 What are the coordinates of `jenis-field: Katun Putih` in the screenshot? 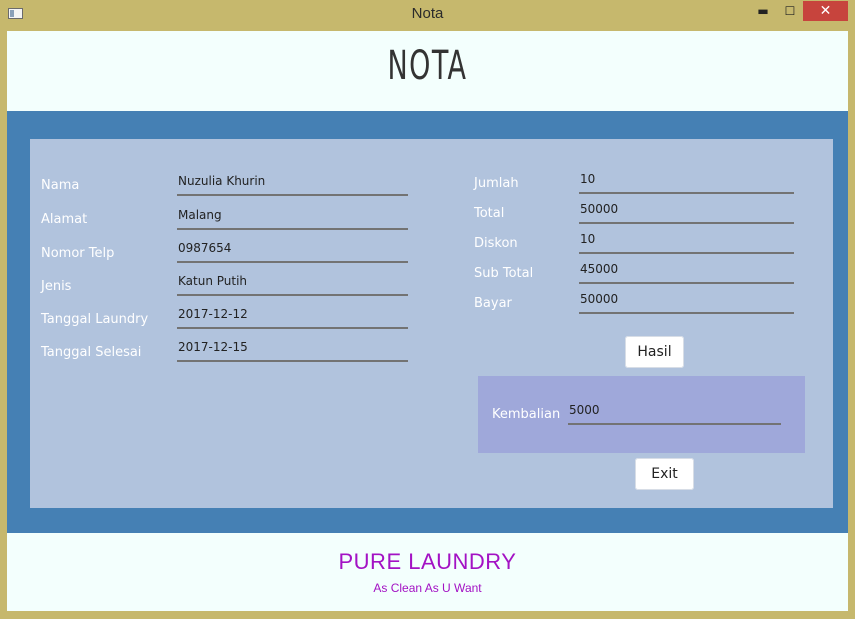 It's located at (292, 284).